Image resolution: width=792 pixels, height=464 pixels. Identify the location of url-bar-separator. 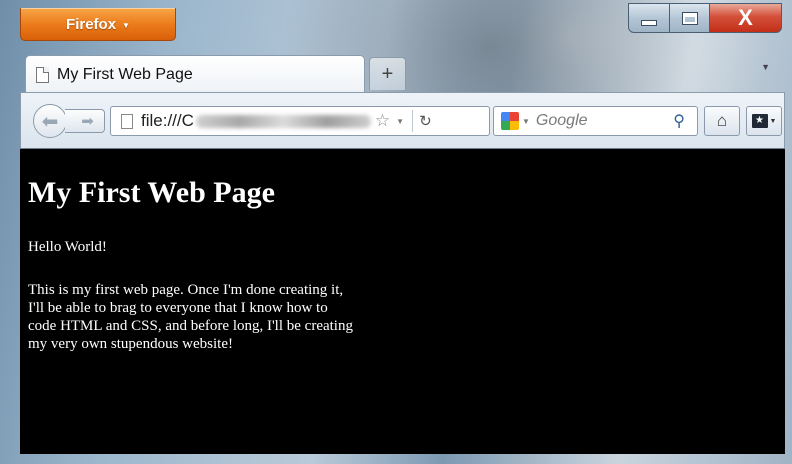
(413, 121).